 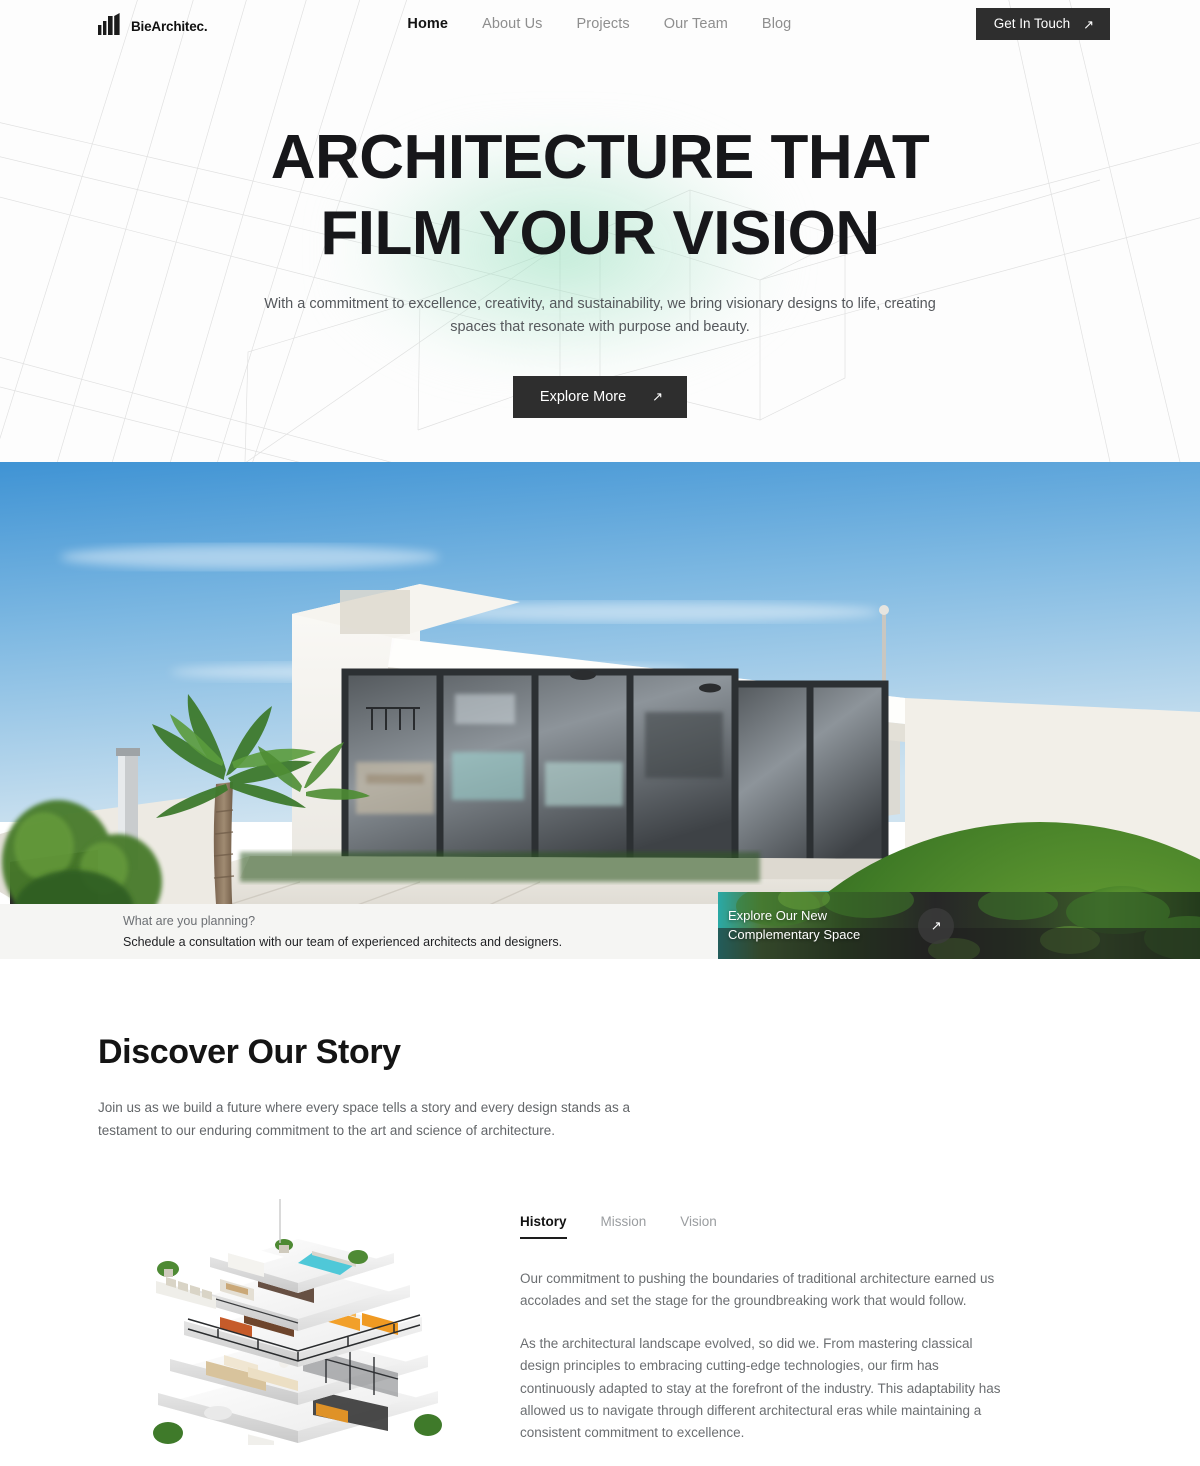 What do you see at coordinates (763, 1226) in the screenshot?
I see `story-tabs: History Mission Vision` at bounding box center [763, 1226].